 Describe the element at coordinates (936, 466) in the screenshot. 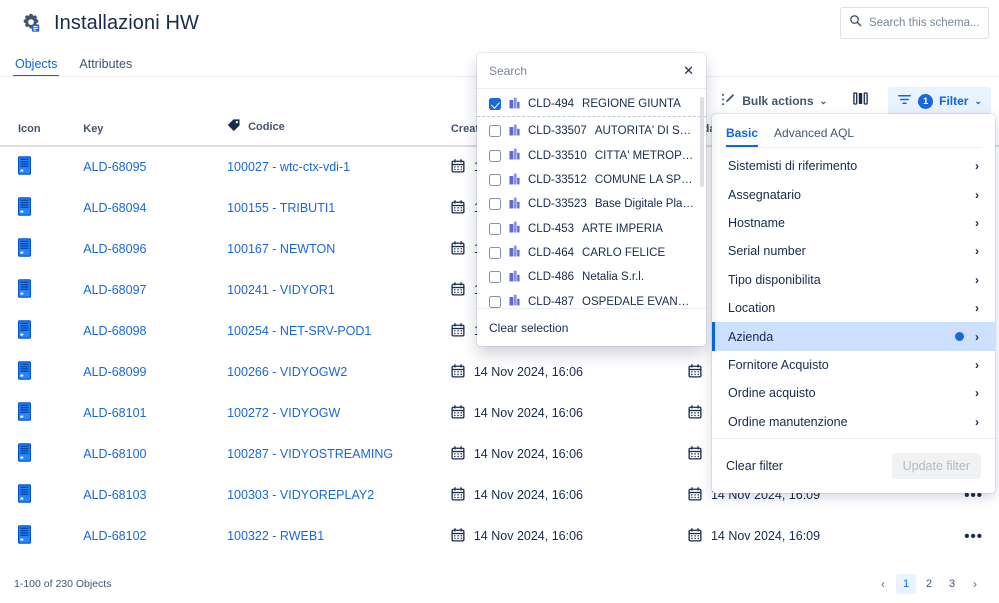

I see `update-filter-button: Update filter` at that location.